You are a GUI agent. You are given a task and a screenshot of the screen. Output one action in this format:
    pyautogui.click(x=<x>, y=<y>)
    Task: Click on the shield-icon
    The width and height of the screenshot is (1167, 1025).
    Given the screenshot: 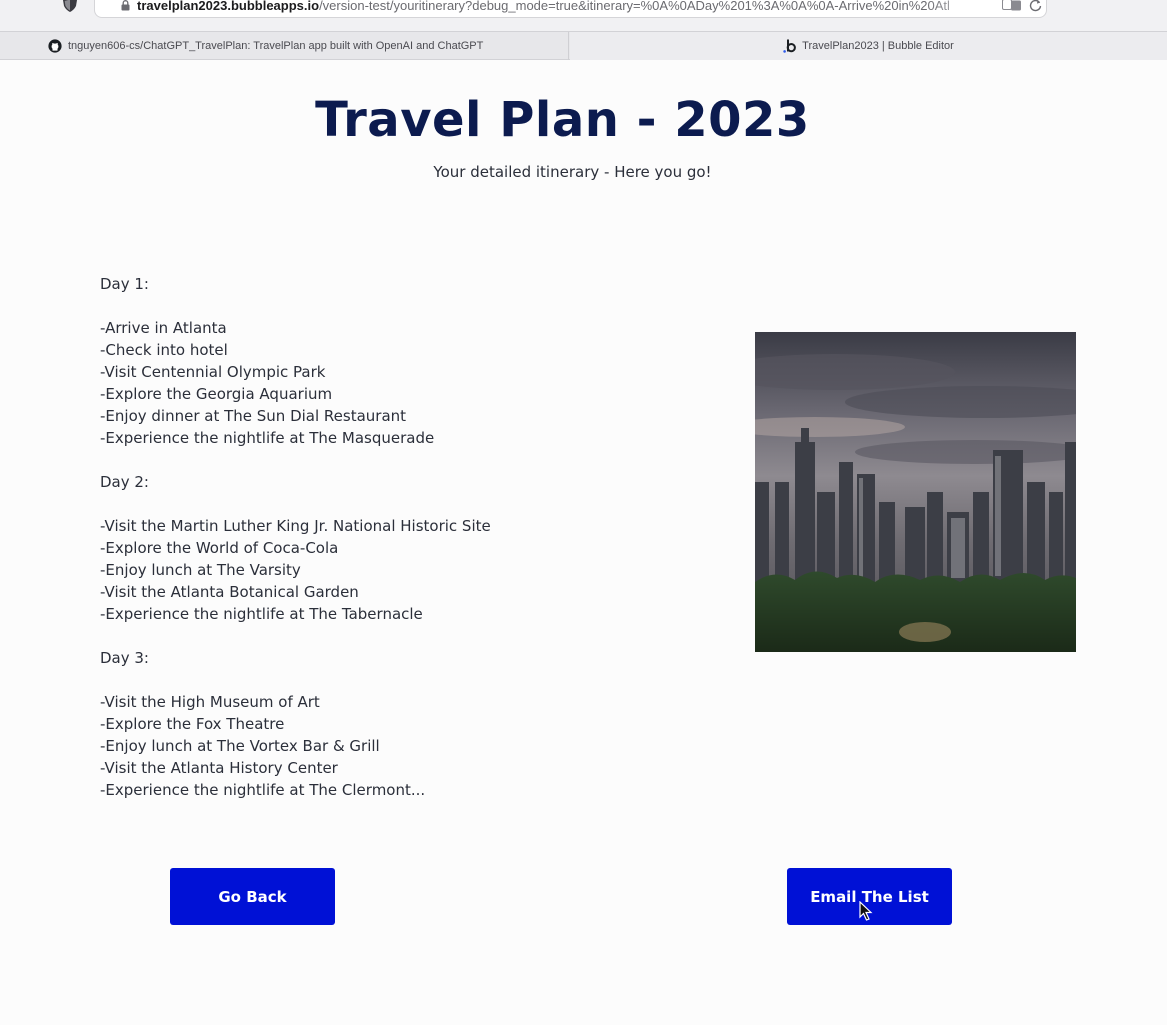 What is the action you would take?
    pyautogui.click(x=70, y=6)
    